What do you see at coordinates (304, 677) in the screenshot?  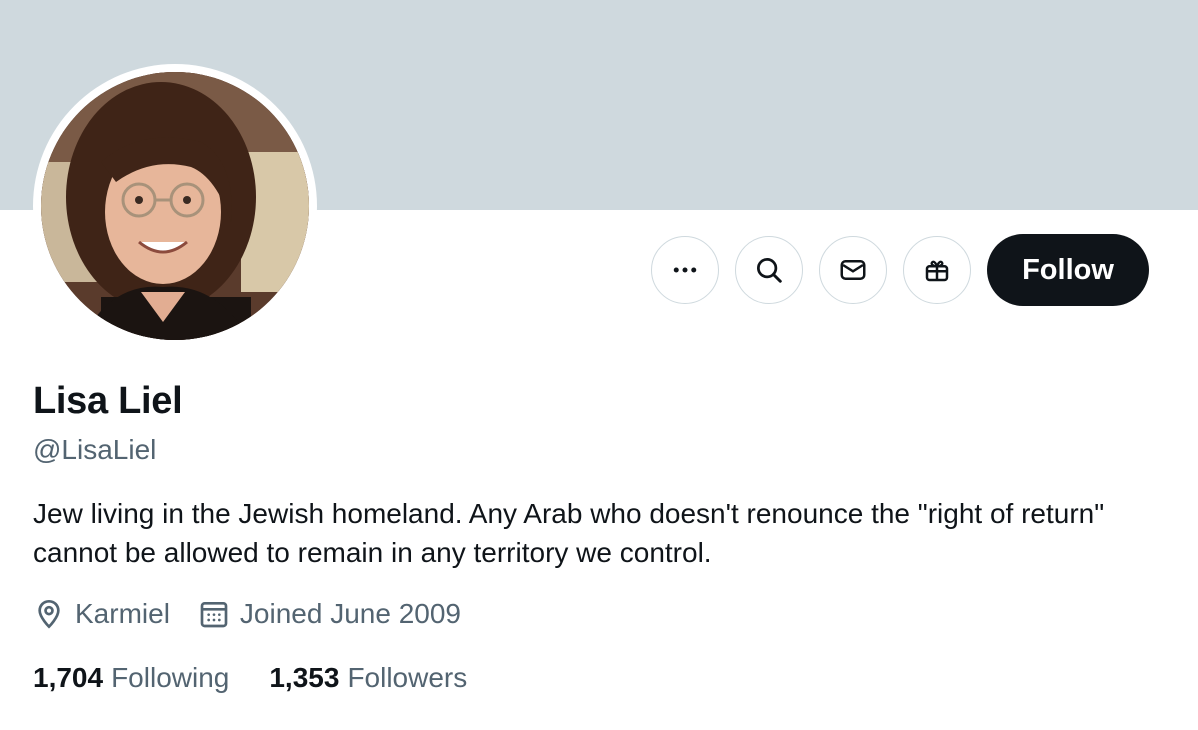 I see `followers-count: 1,353` at bounding box center [304, 677].